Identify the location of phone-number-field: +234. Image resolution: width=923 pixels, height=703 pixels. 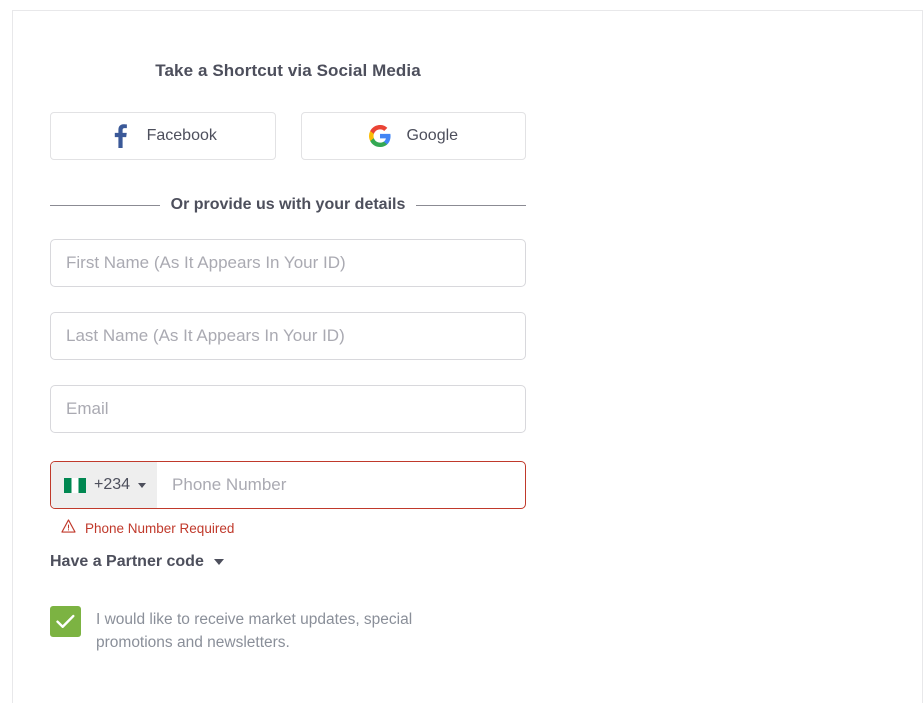
(288, 485).